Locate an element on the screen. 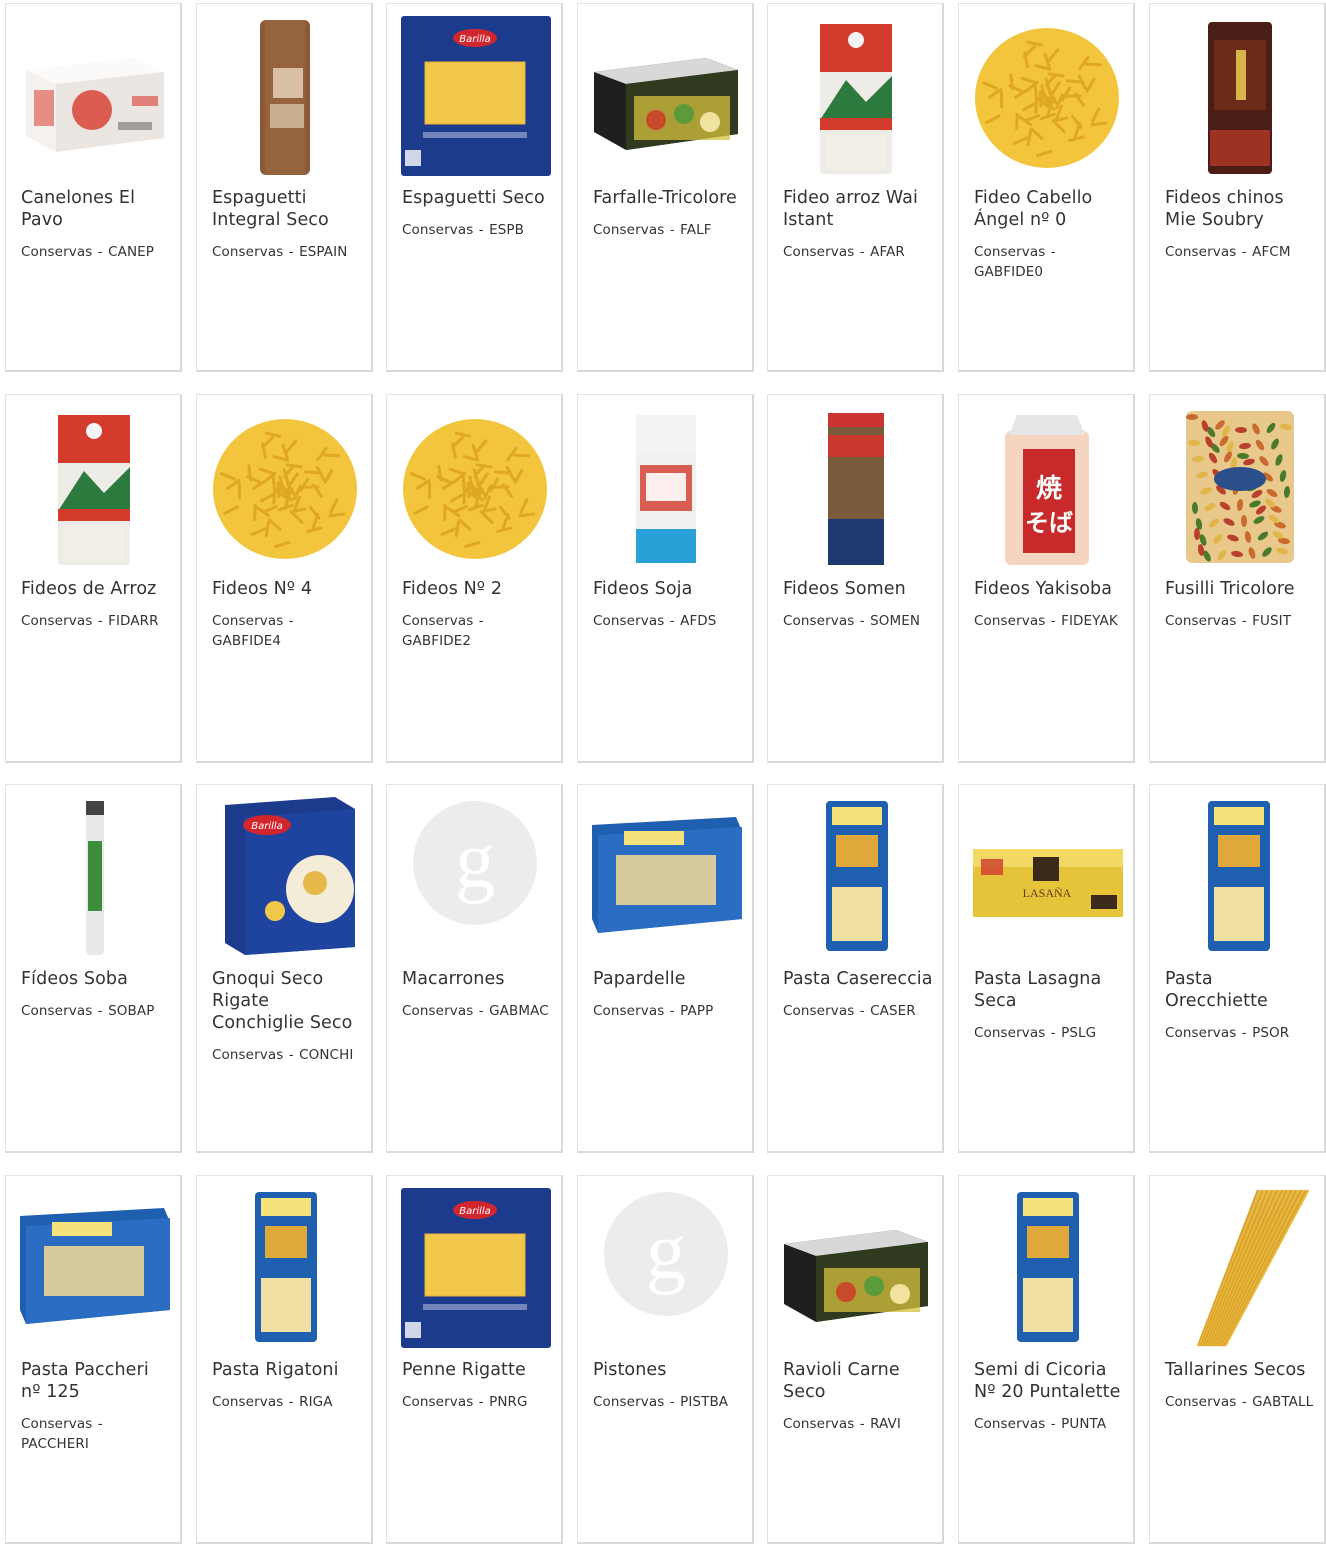 The image size is (1326, 1544). product-text: MacarronesConservas - GABMAC is located at coordinates (477, 994).